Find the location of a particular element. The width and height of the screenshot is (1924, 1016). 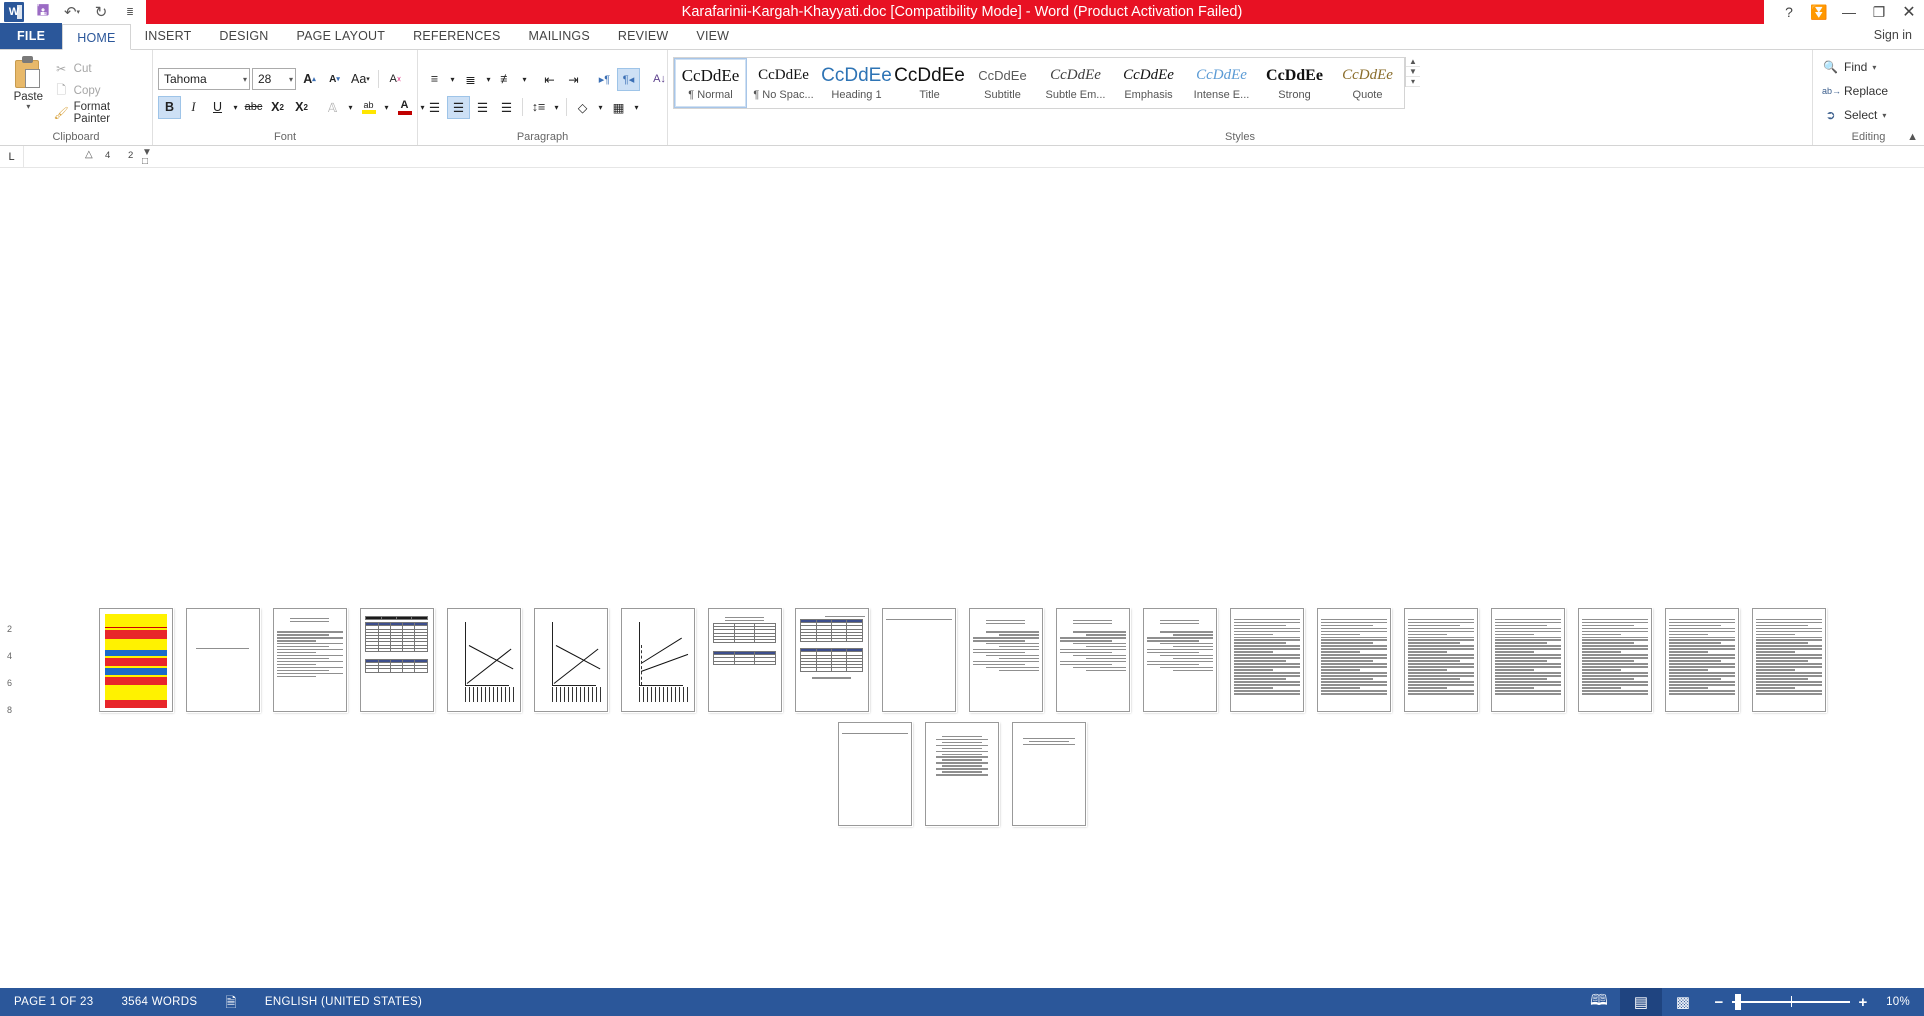

bullets-button: ≡ is located at coordinates (434, 79).